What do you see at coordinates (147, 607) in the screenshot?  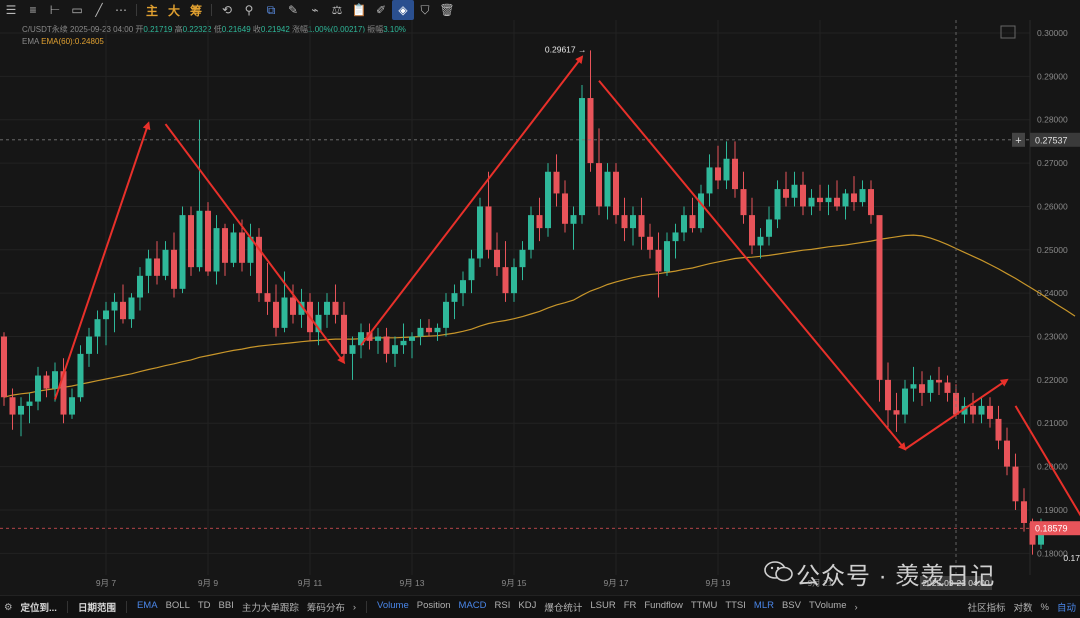 I see `indicator-main-0: EMA` at bounding box center [147, 607].